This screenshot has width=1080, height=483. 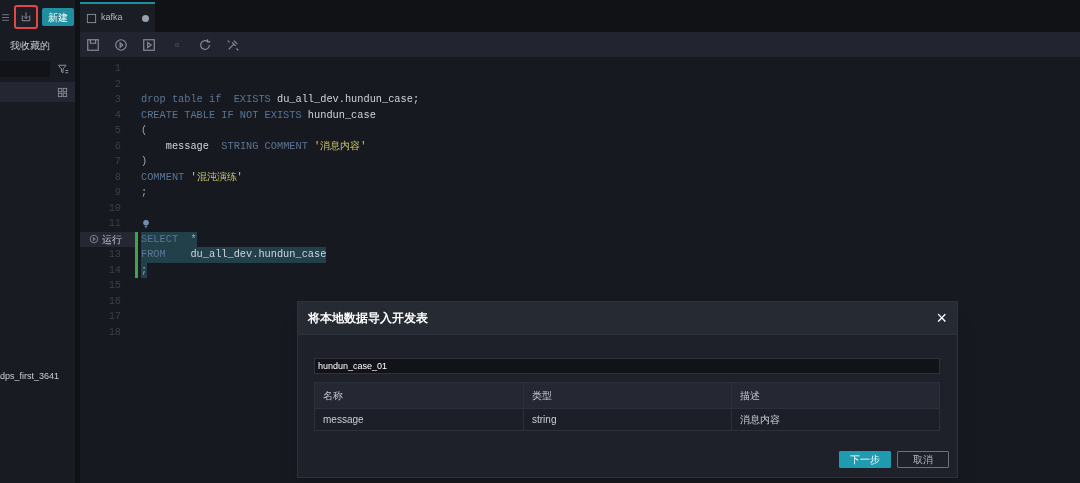 What do you see at coordinates (233, 44) in the screenshot?
I see `format-icon` at bounding box center [233, 44].